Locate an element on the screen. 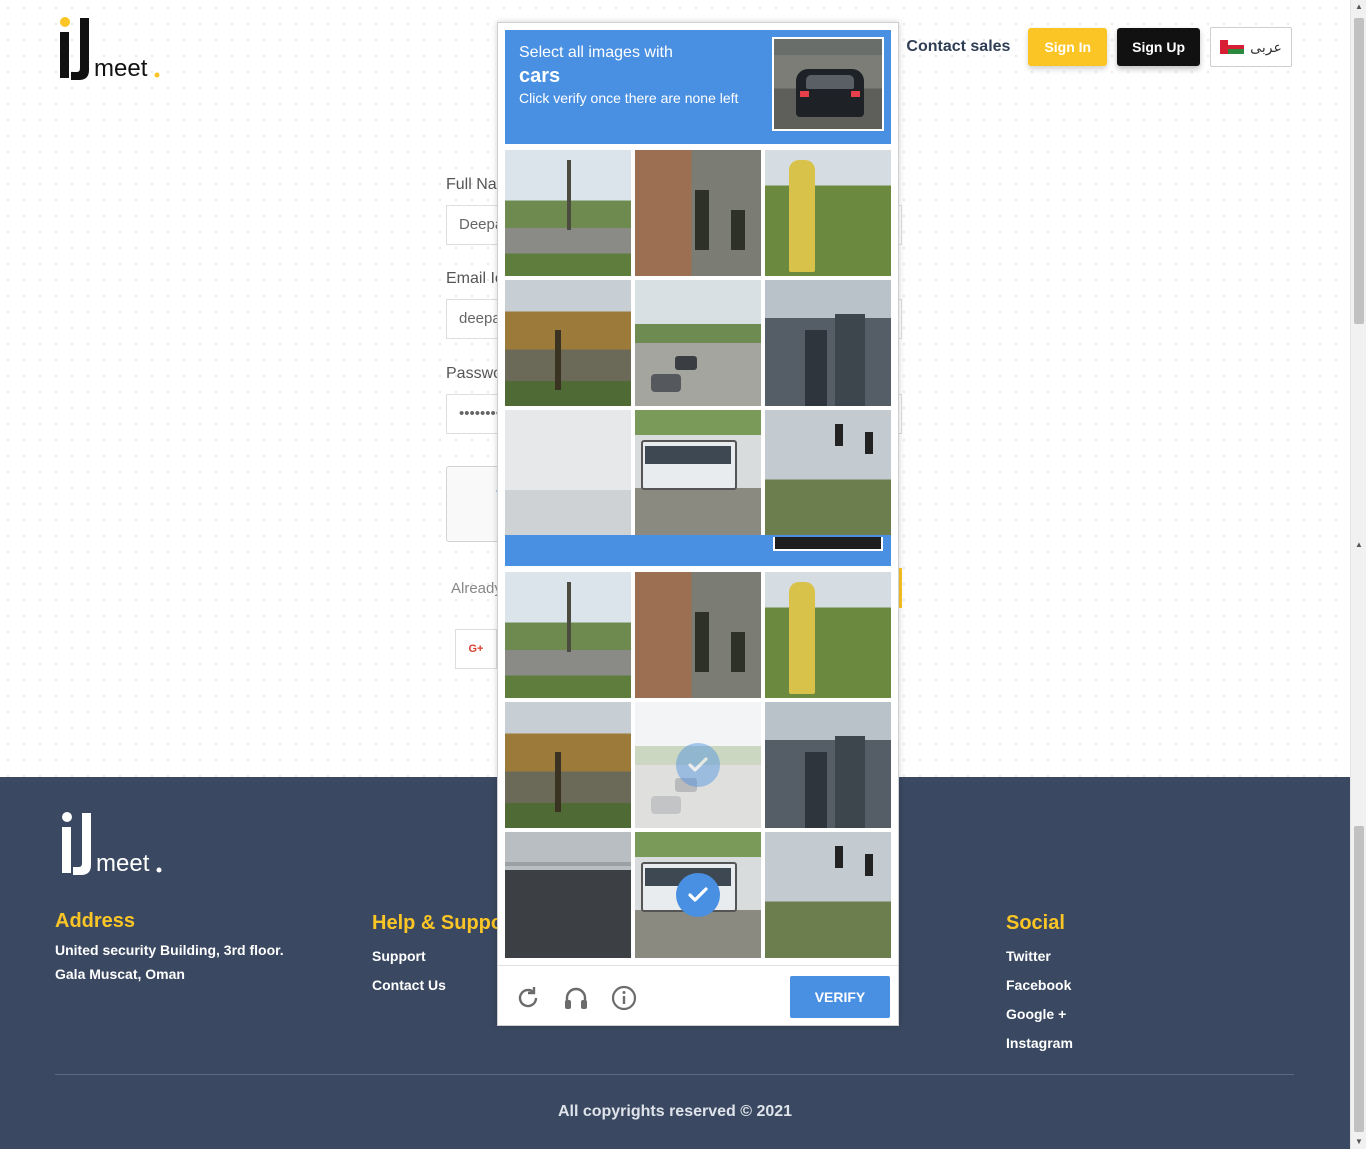  captcha-tile-road-trees is located at coordinates (568, 635).